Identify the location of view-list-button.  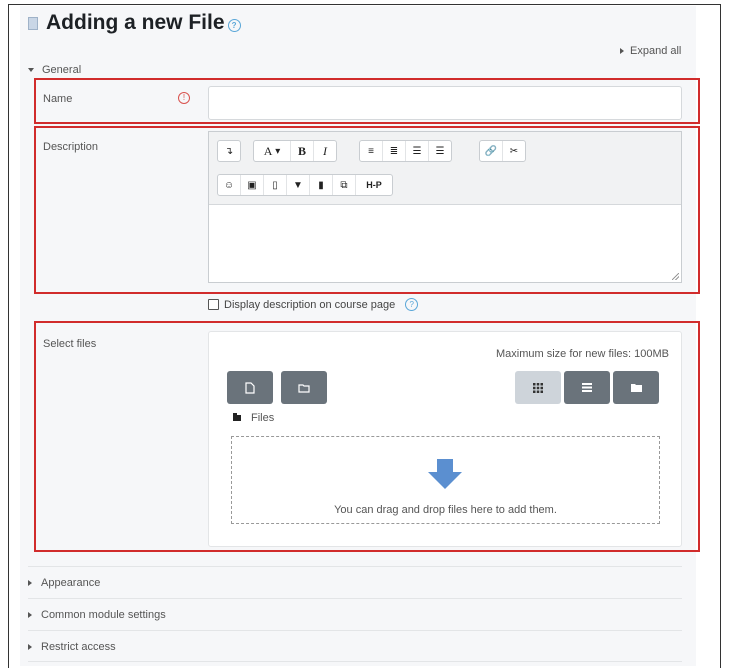
(587, 387).